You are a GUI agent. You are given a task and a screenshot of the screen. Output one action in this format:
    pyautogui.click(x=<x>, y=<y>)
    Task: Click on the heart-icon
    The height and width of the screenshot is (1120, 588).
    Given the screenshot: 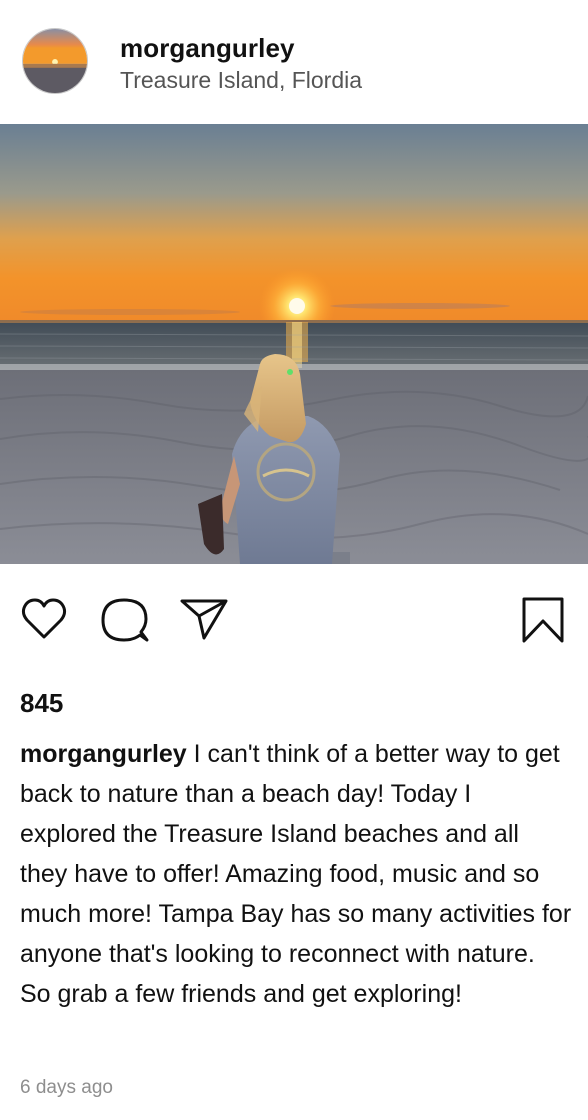 What is the action you would take?
    pyautogui.click(x=44, y=619)
    